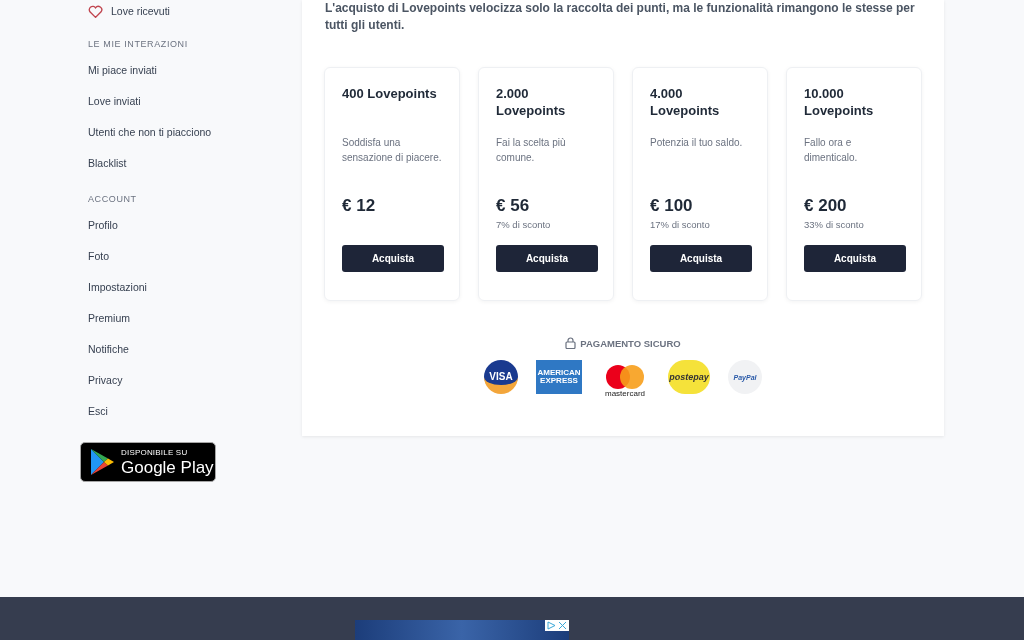 The image size is (1024, 640). What do you see at coordinates (191, 379) in the screenshot?
I see `sidebar-item: Privacy` at bounding box center [191, 379].